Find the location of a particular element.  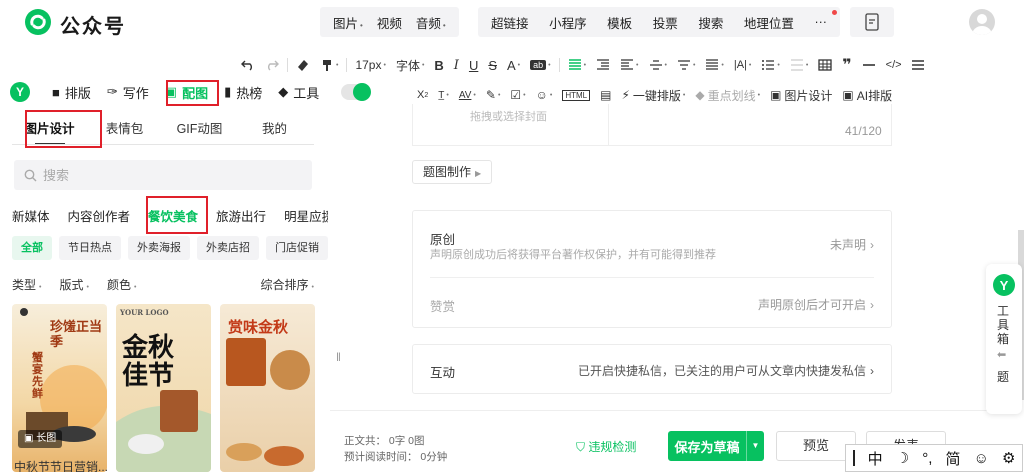

insert-template-button: 模板 is located at coordinates (619, 22).